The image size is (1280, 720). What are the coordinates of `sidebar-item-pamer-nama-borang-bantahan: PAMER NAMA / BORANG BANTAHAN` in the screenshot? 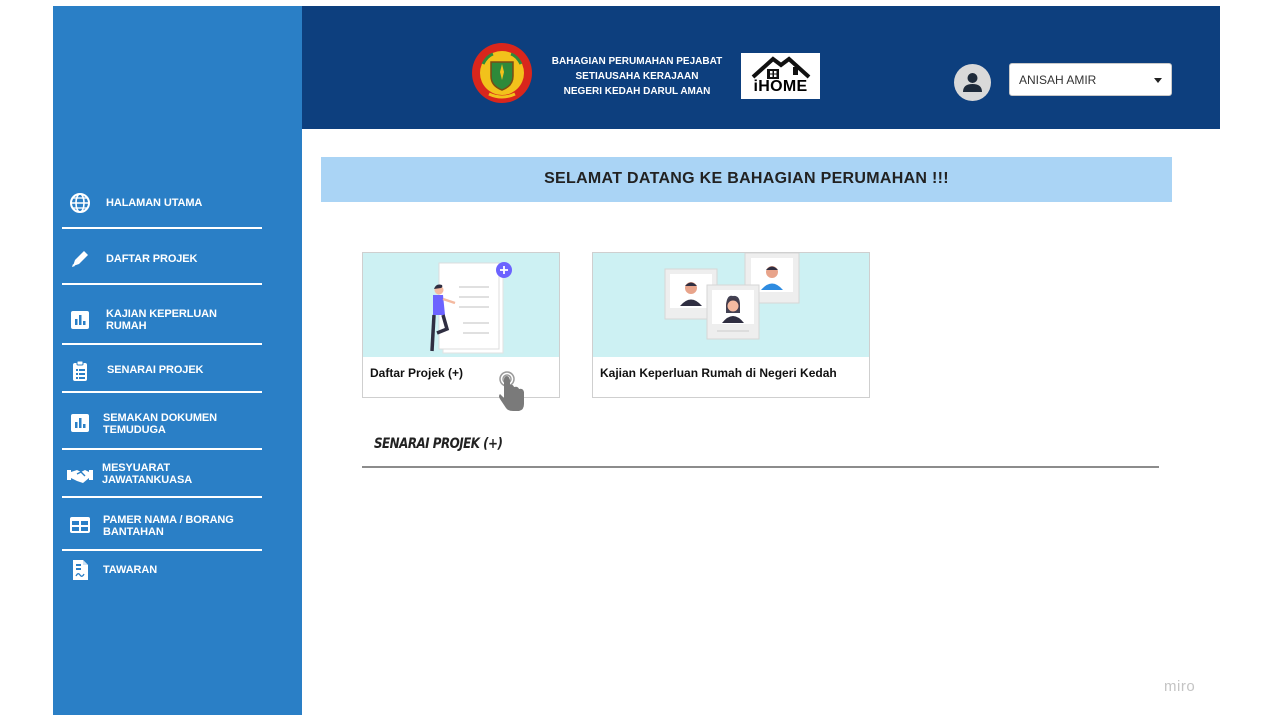 It's located at (162, 527).